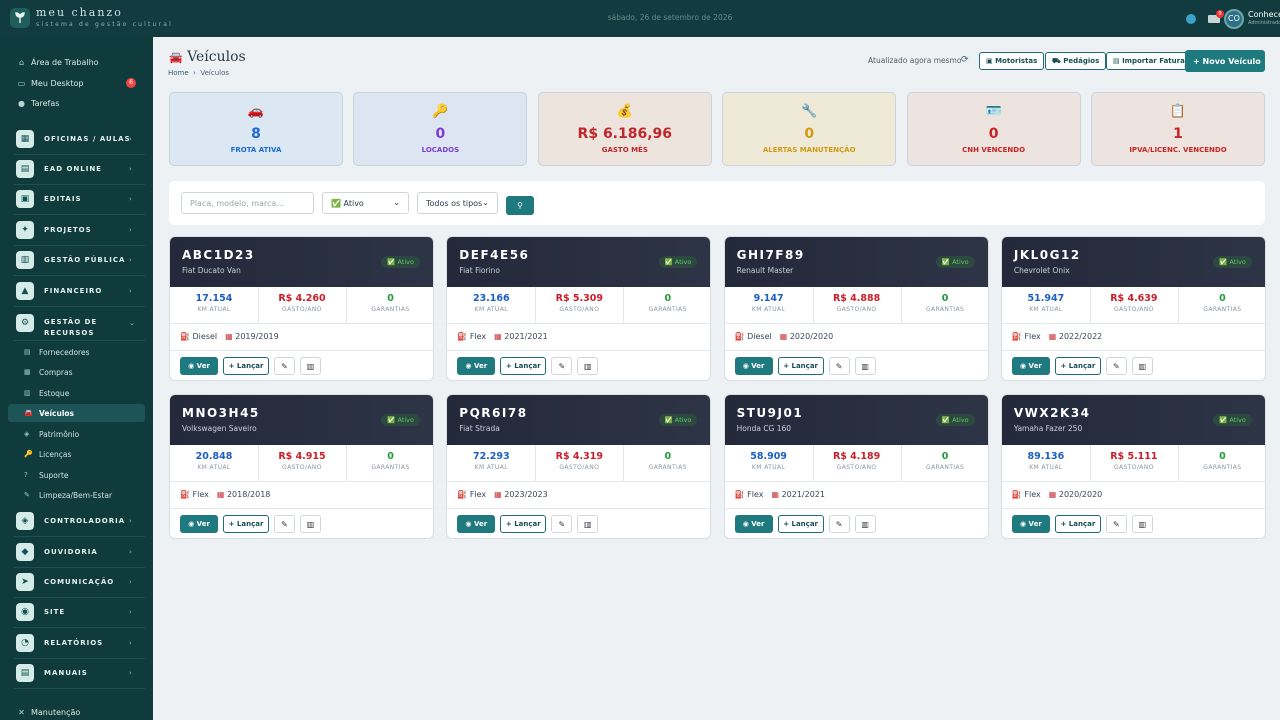  Describe the element at coordinates (76, 454) in the screenshot. I see `sidebar-sub-licencas: 🔑 Licenças` at that location.